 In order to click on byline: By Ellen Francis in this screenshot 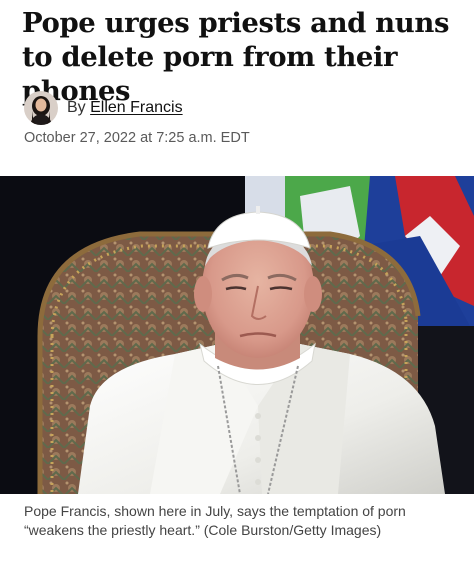, I will do `click(103, 108)`.